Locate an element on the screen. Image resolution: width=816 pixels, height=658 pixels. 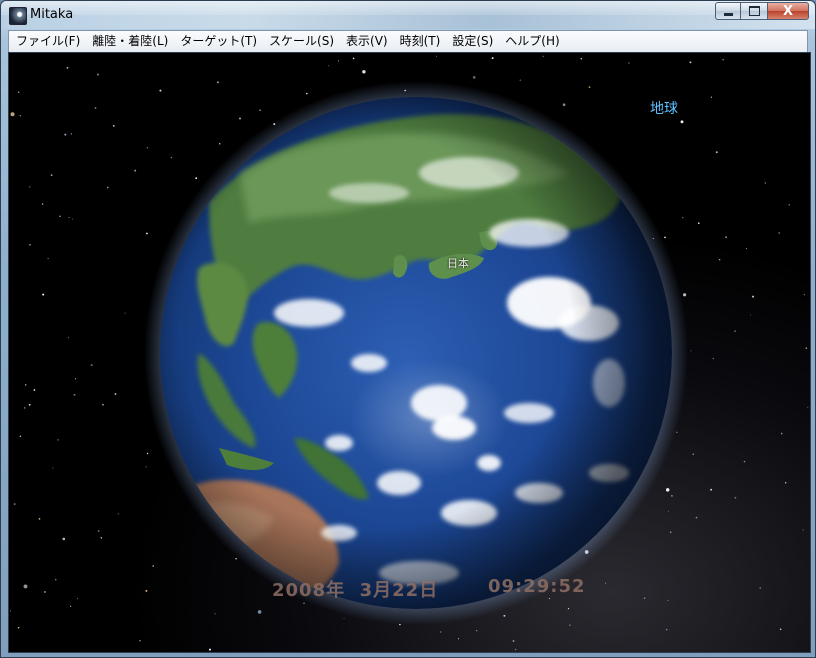
mitaka-app-icon is located at coordinates (18, 16).